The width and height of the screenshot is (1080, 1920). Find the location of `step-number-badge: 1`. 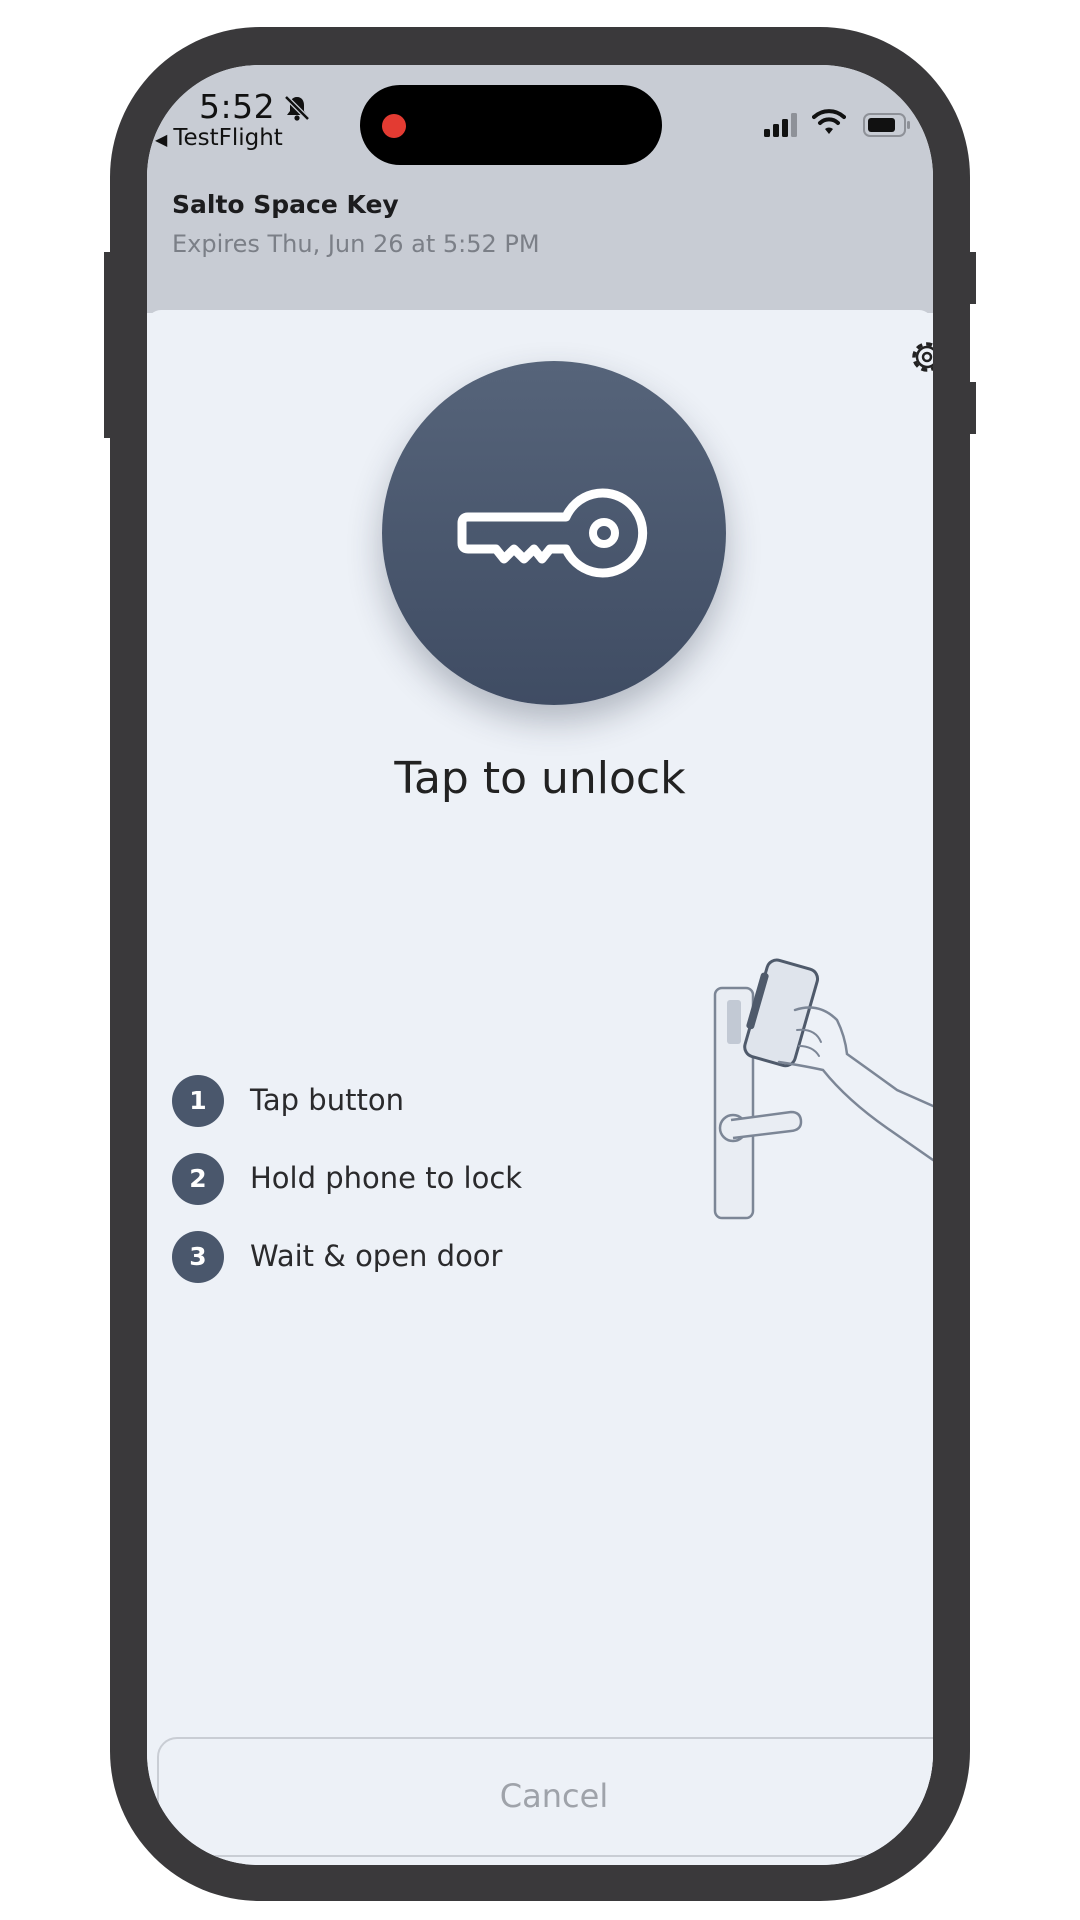

step-number-badge: 1 is located at coordinates (198, 1101).